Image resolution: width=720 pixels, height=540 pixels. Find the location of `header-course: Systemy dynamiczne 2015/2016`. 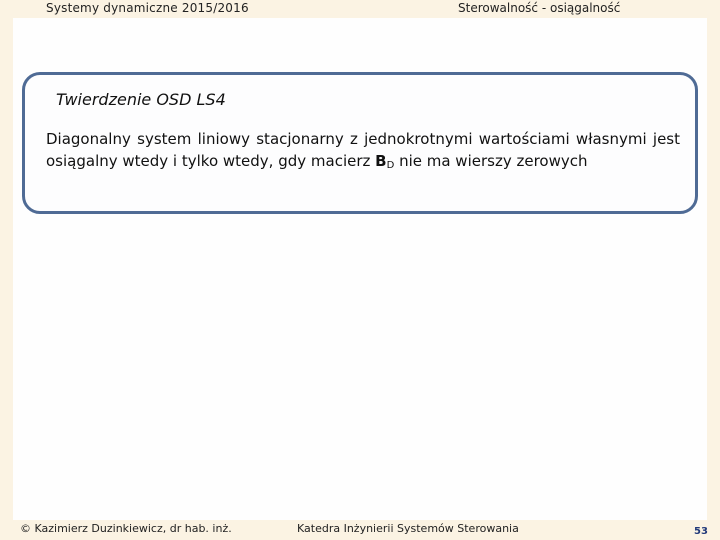

header-course: Systemy dynamiczne 2015/2016 is located at coordinates (147, 8).